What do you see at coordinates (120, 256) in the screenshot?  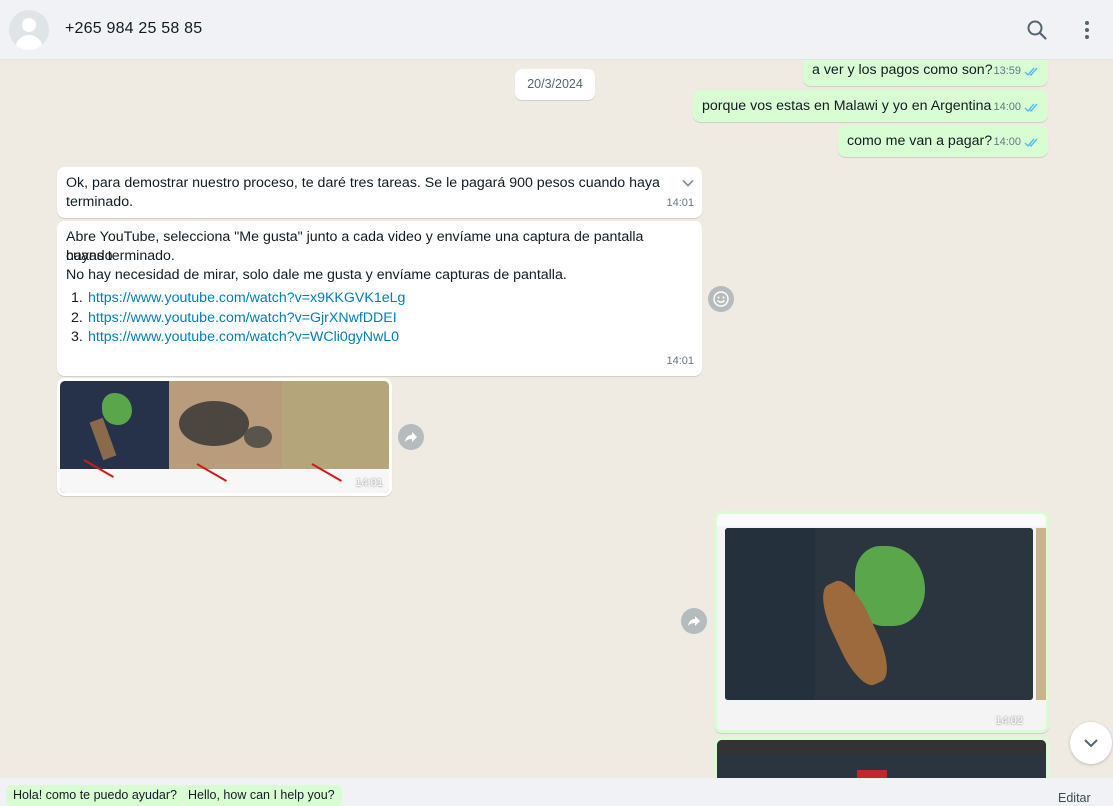 I see `message-line: hayas terminado.` at bounding box center [120, 256].